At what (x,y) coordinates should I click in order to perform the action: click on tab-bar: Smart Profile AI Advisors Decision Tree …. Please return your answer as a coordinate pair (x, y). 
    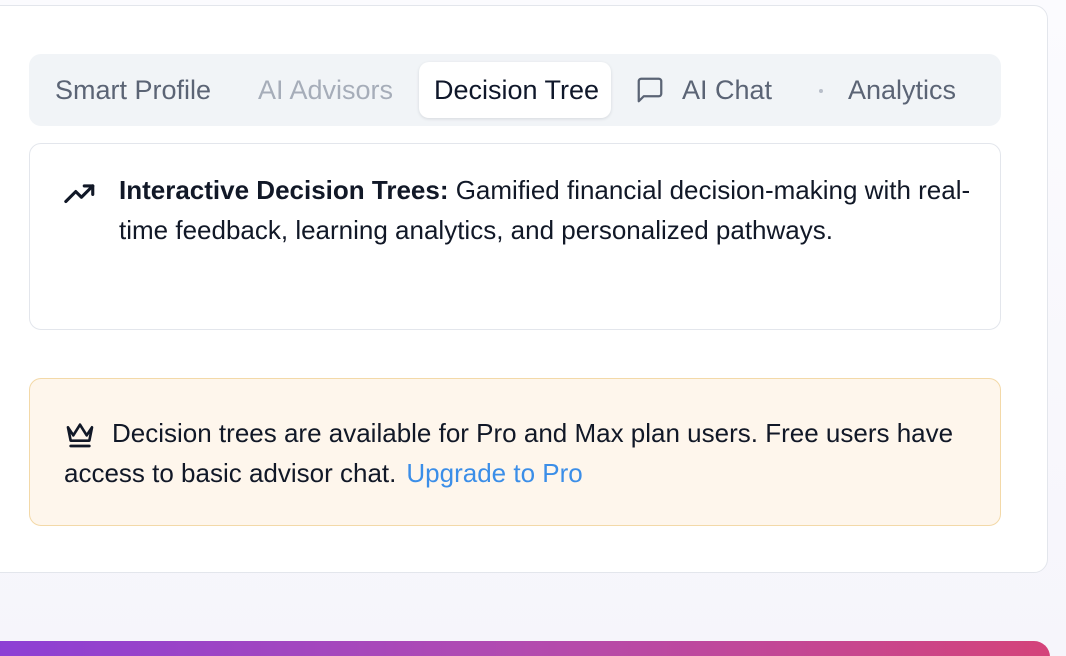
    Looking at the image, I should click on (515, 90).